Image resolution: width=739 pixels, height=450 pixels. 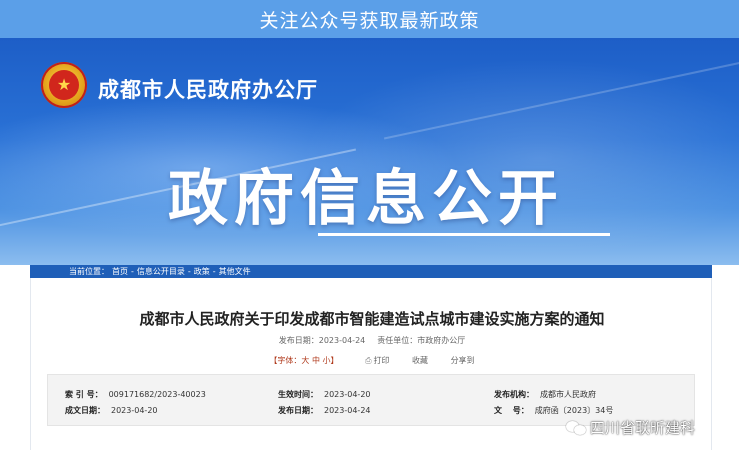 I want to click on info-cell-effective: 生效时间： 2023-04-20, so click(x=324, y=394).